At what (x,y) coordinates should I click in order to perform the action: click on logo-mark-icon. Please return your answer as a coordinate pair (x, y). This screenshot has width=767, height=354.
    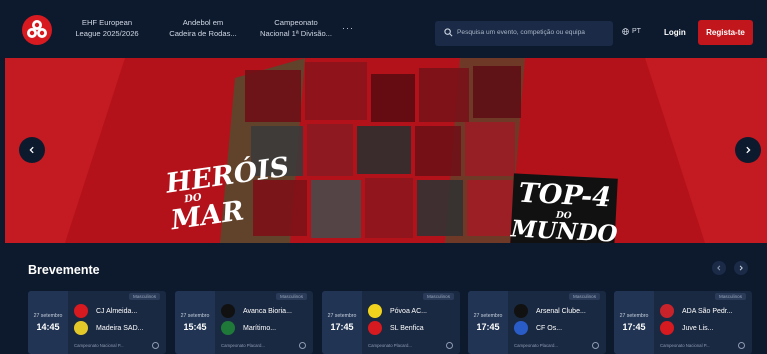
    Looking at the image, I should click on (37, 29).